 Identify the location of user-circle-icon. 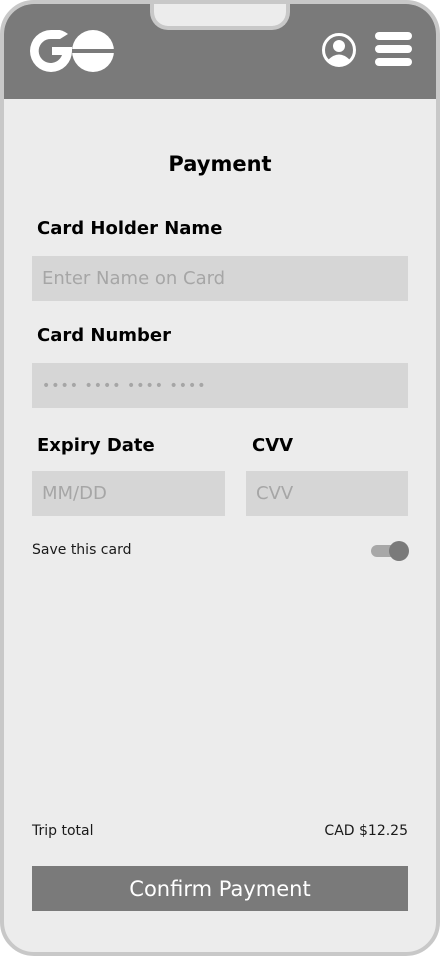
(339, 50).